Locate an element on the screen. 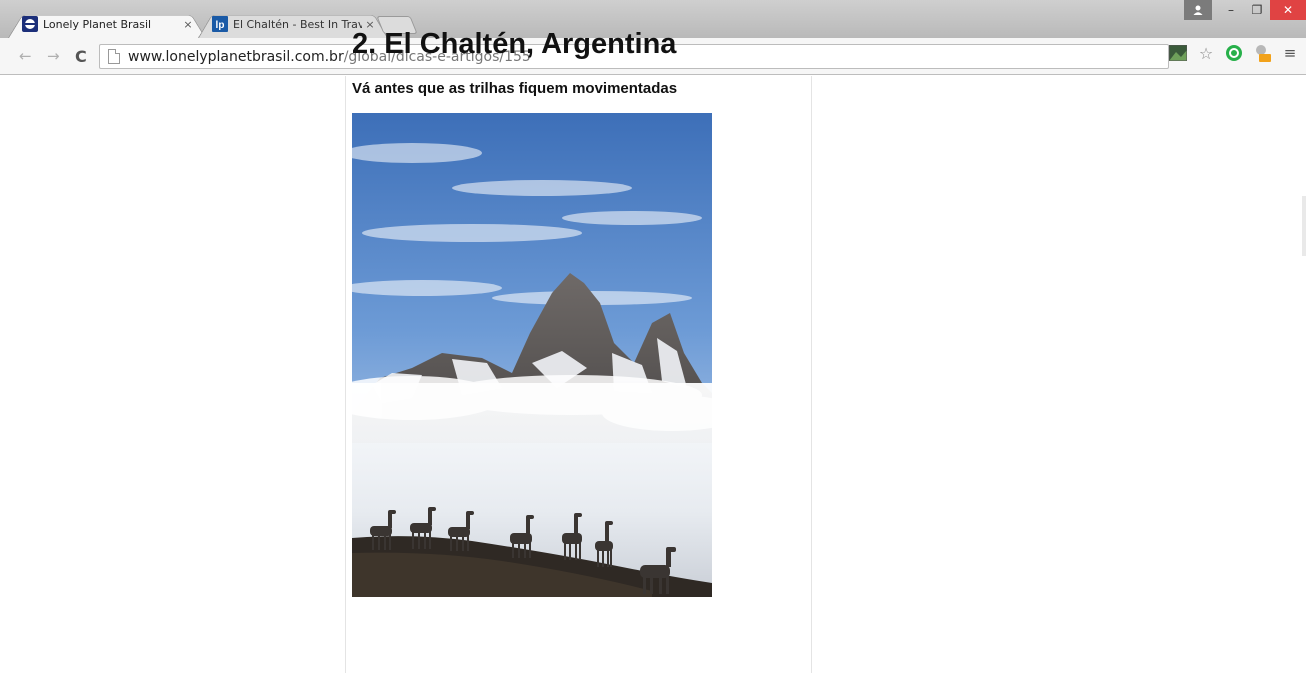 The width and height of the screenshot is (1306, 673). url-host: www.lonelyplanetbrasil.com.br is located at coordinates (236, 56).